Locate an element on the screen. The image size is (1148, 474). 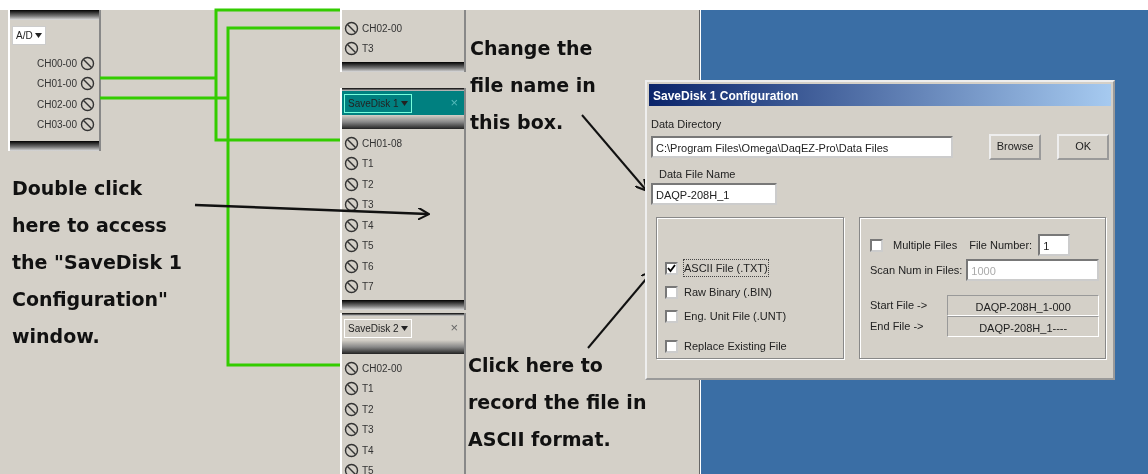
channel-label: T7 is located at coordinates (368, 287).